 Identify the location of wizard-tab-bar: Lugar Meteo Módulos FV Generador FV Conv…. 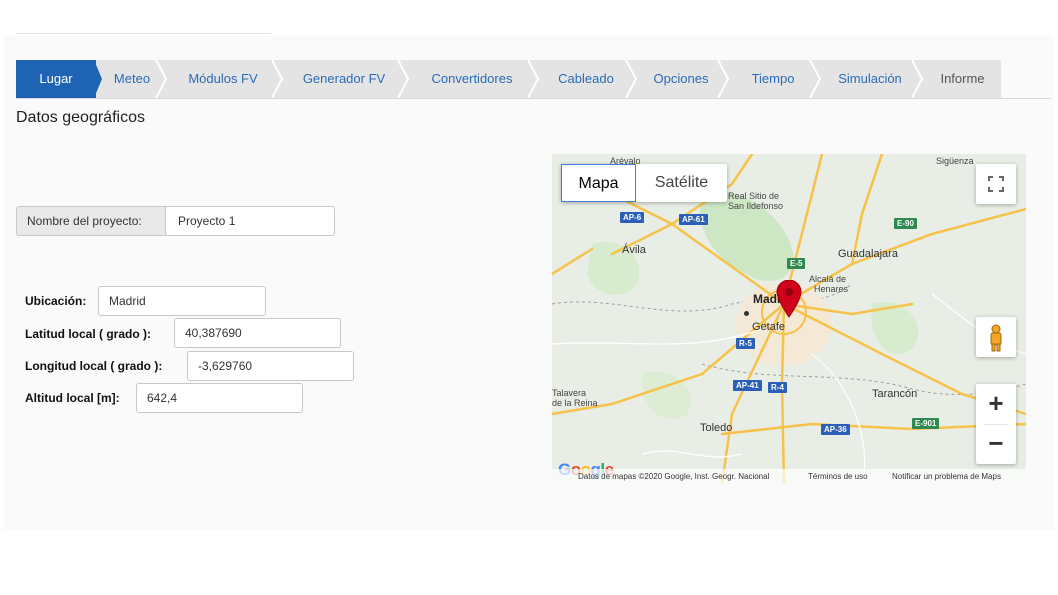
(508, 79).